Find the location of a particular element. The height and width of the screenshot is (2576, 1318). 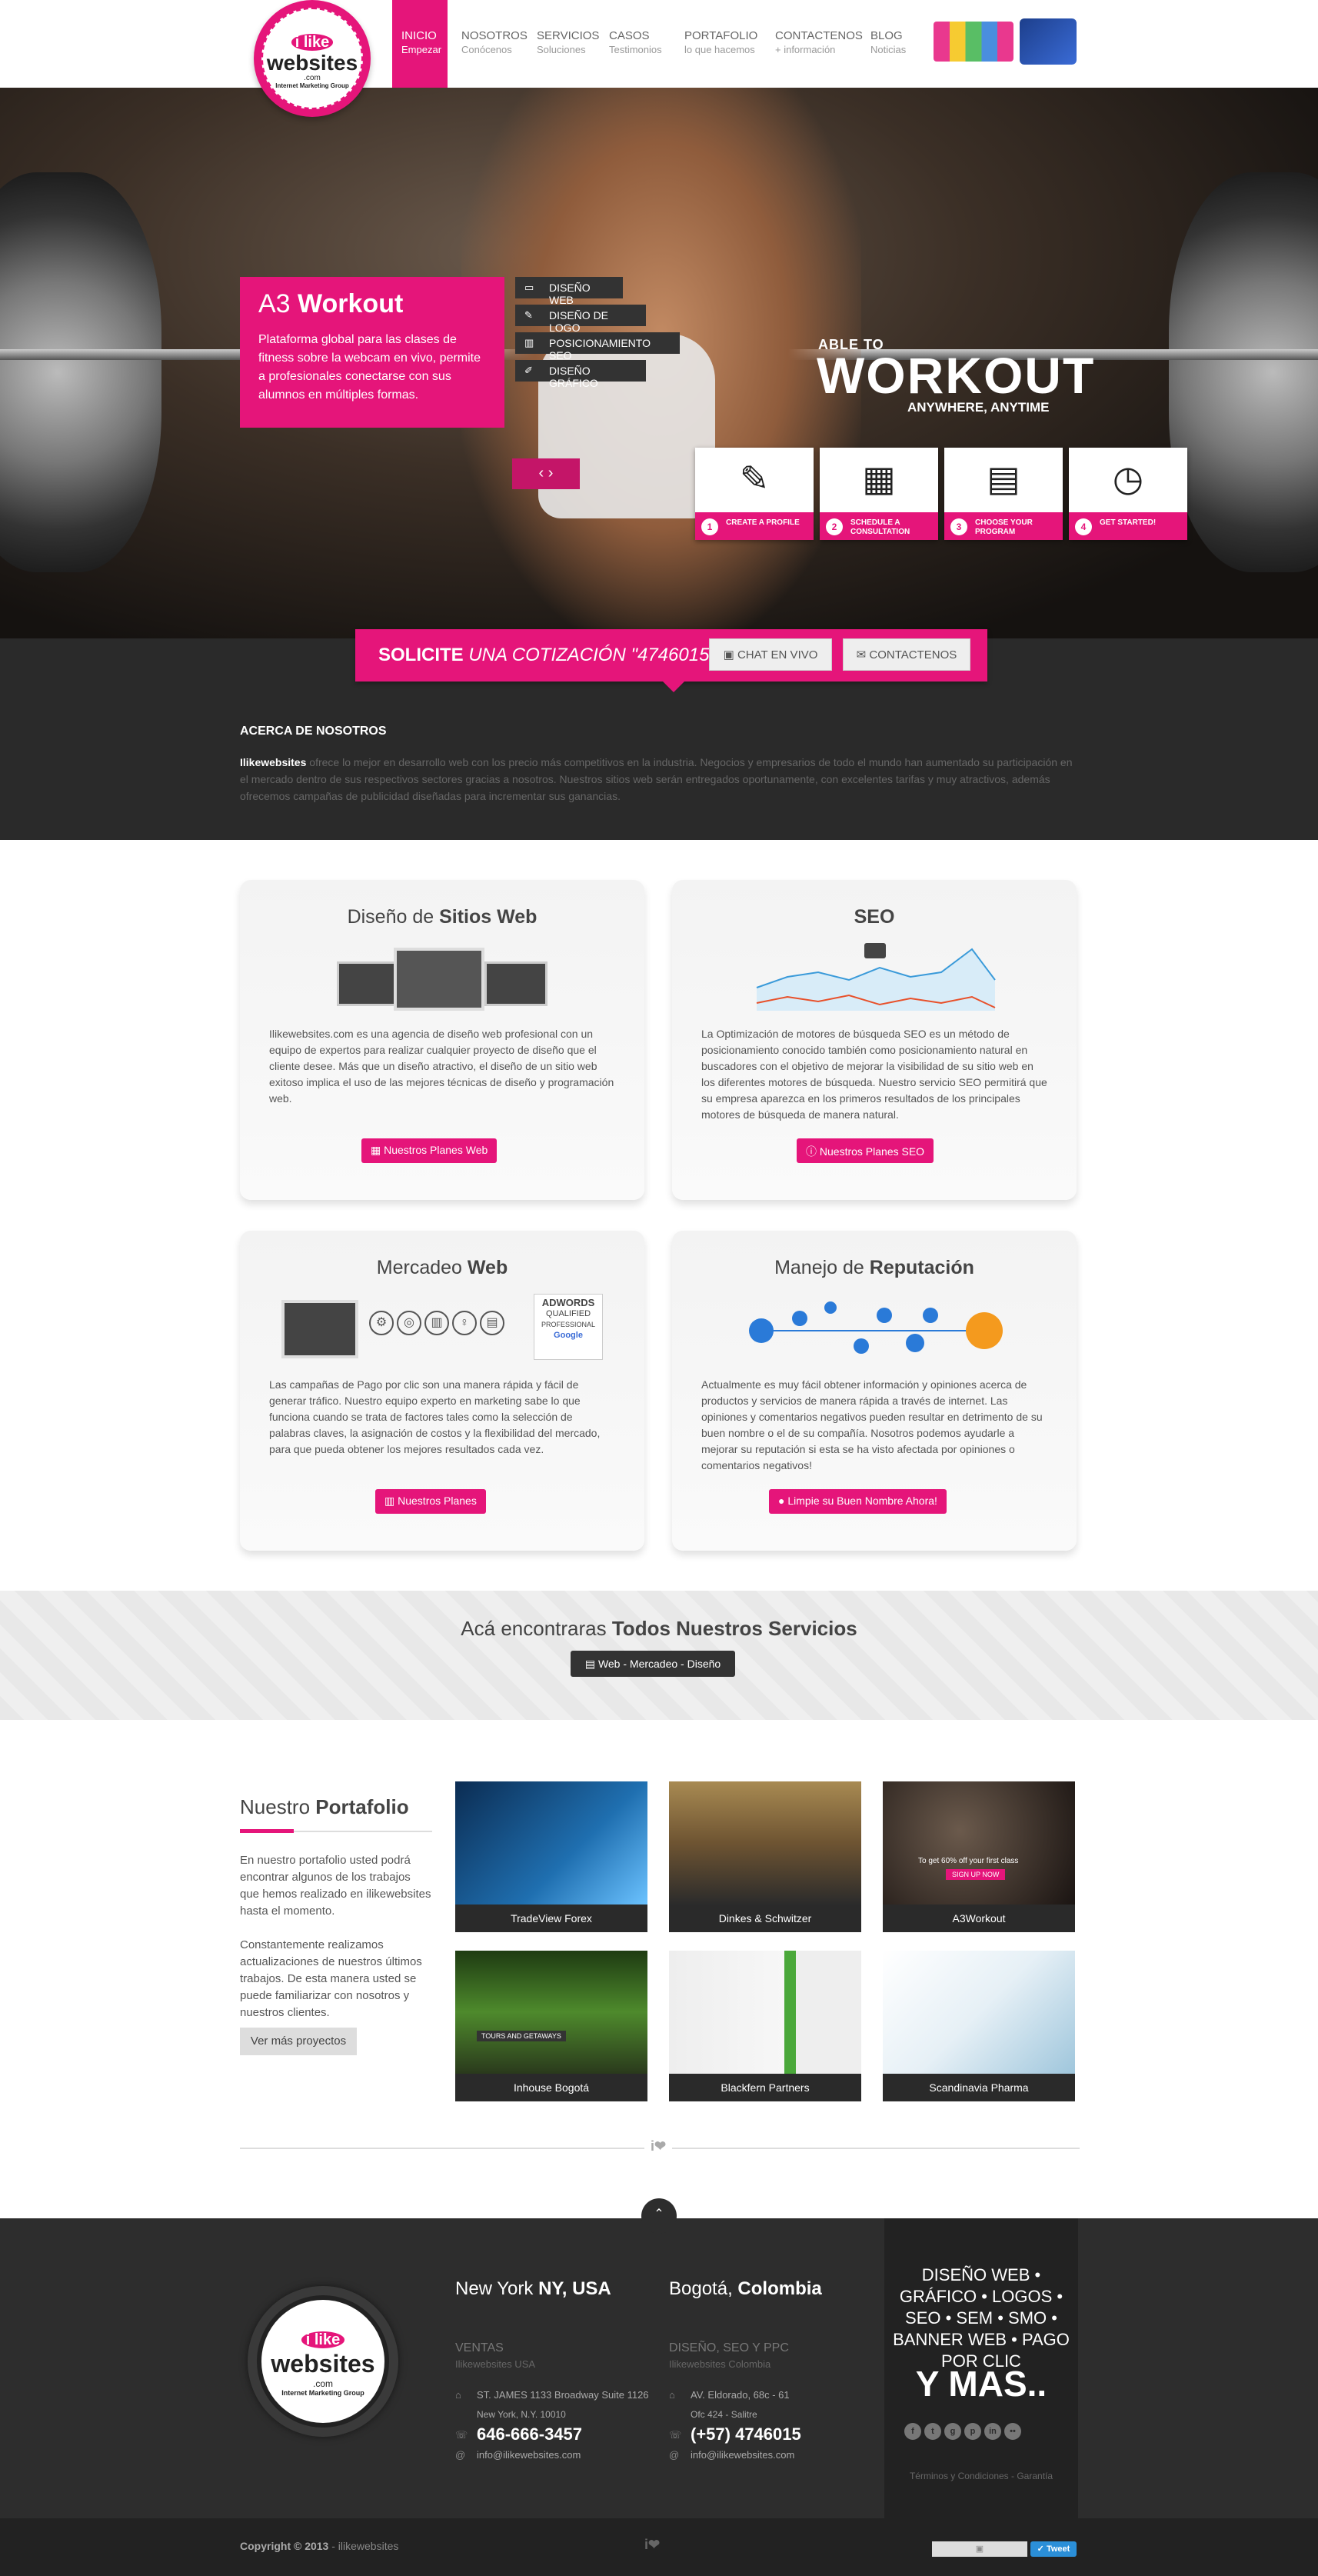

partner-badge-icon is located at coordinates (974, 42).